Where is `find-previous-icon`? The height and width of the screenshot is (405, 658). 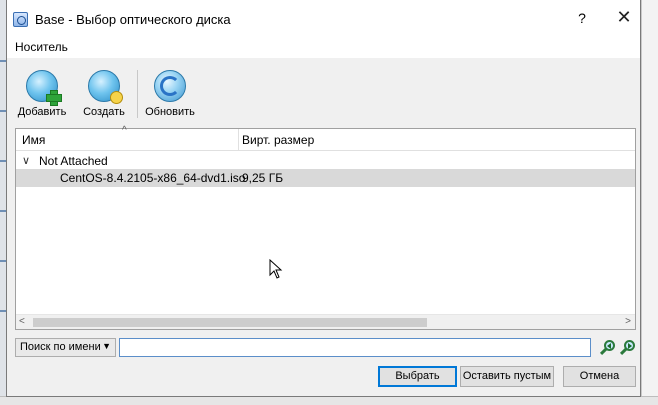 find-previous-icon is located at coordinates (608, 348).